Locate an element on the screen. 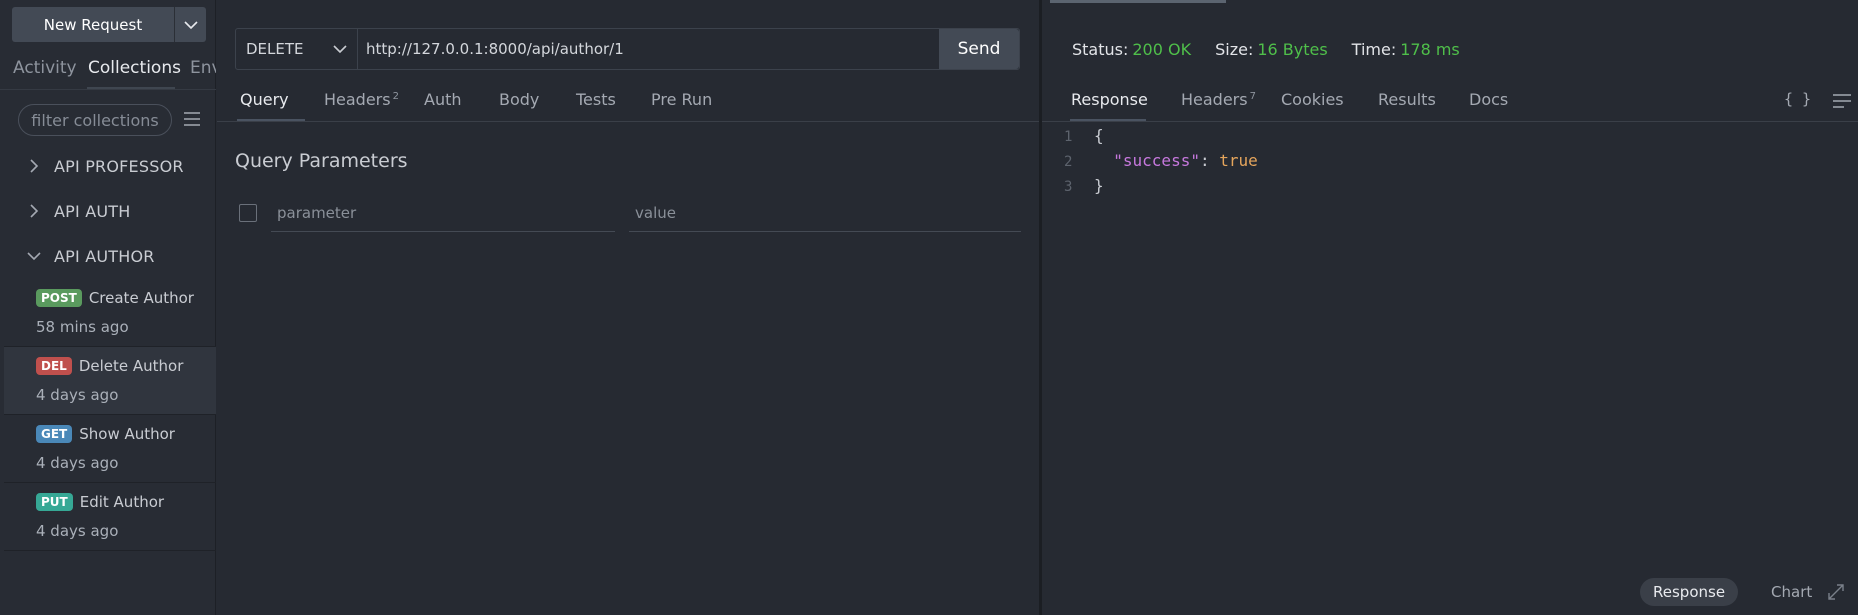  new-request-dropdown is located at coordinates (190, 24).